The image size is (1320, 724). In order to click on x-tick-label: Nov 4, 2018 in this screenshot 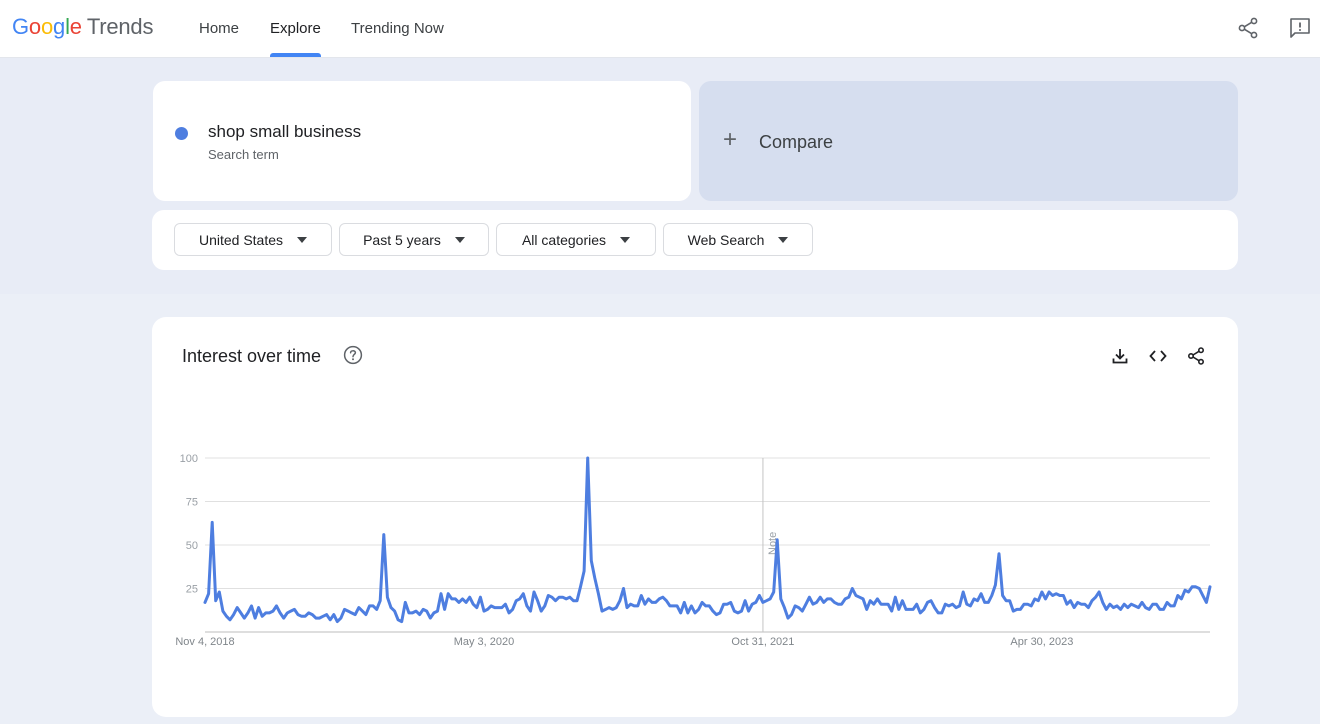, I will do `click(204, 642)`.